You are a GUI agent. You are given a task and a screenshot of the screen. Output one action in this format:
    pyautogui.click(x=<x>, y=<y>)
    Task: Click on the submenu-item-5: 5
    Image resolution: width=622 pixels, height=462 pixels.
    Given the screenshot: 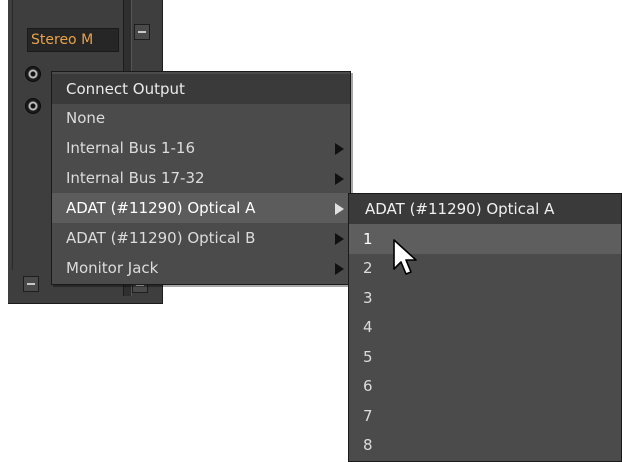 What is the action you would take?
    pyautogui.click(x=485, y=357)
    